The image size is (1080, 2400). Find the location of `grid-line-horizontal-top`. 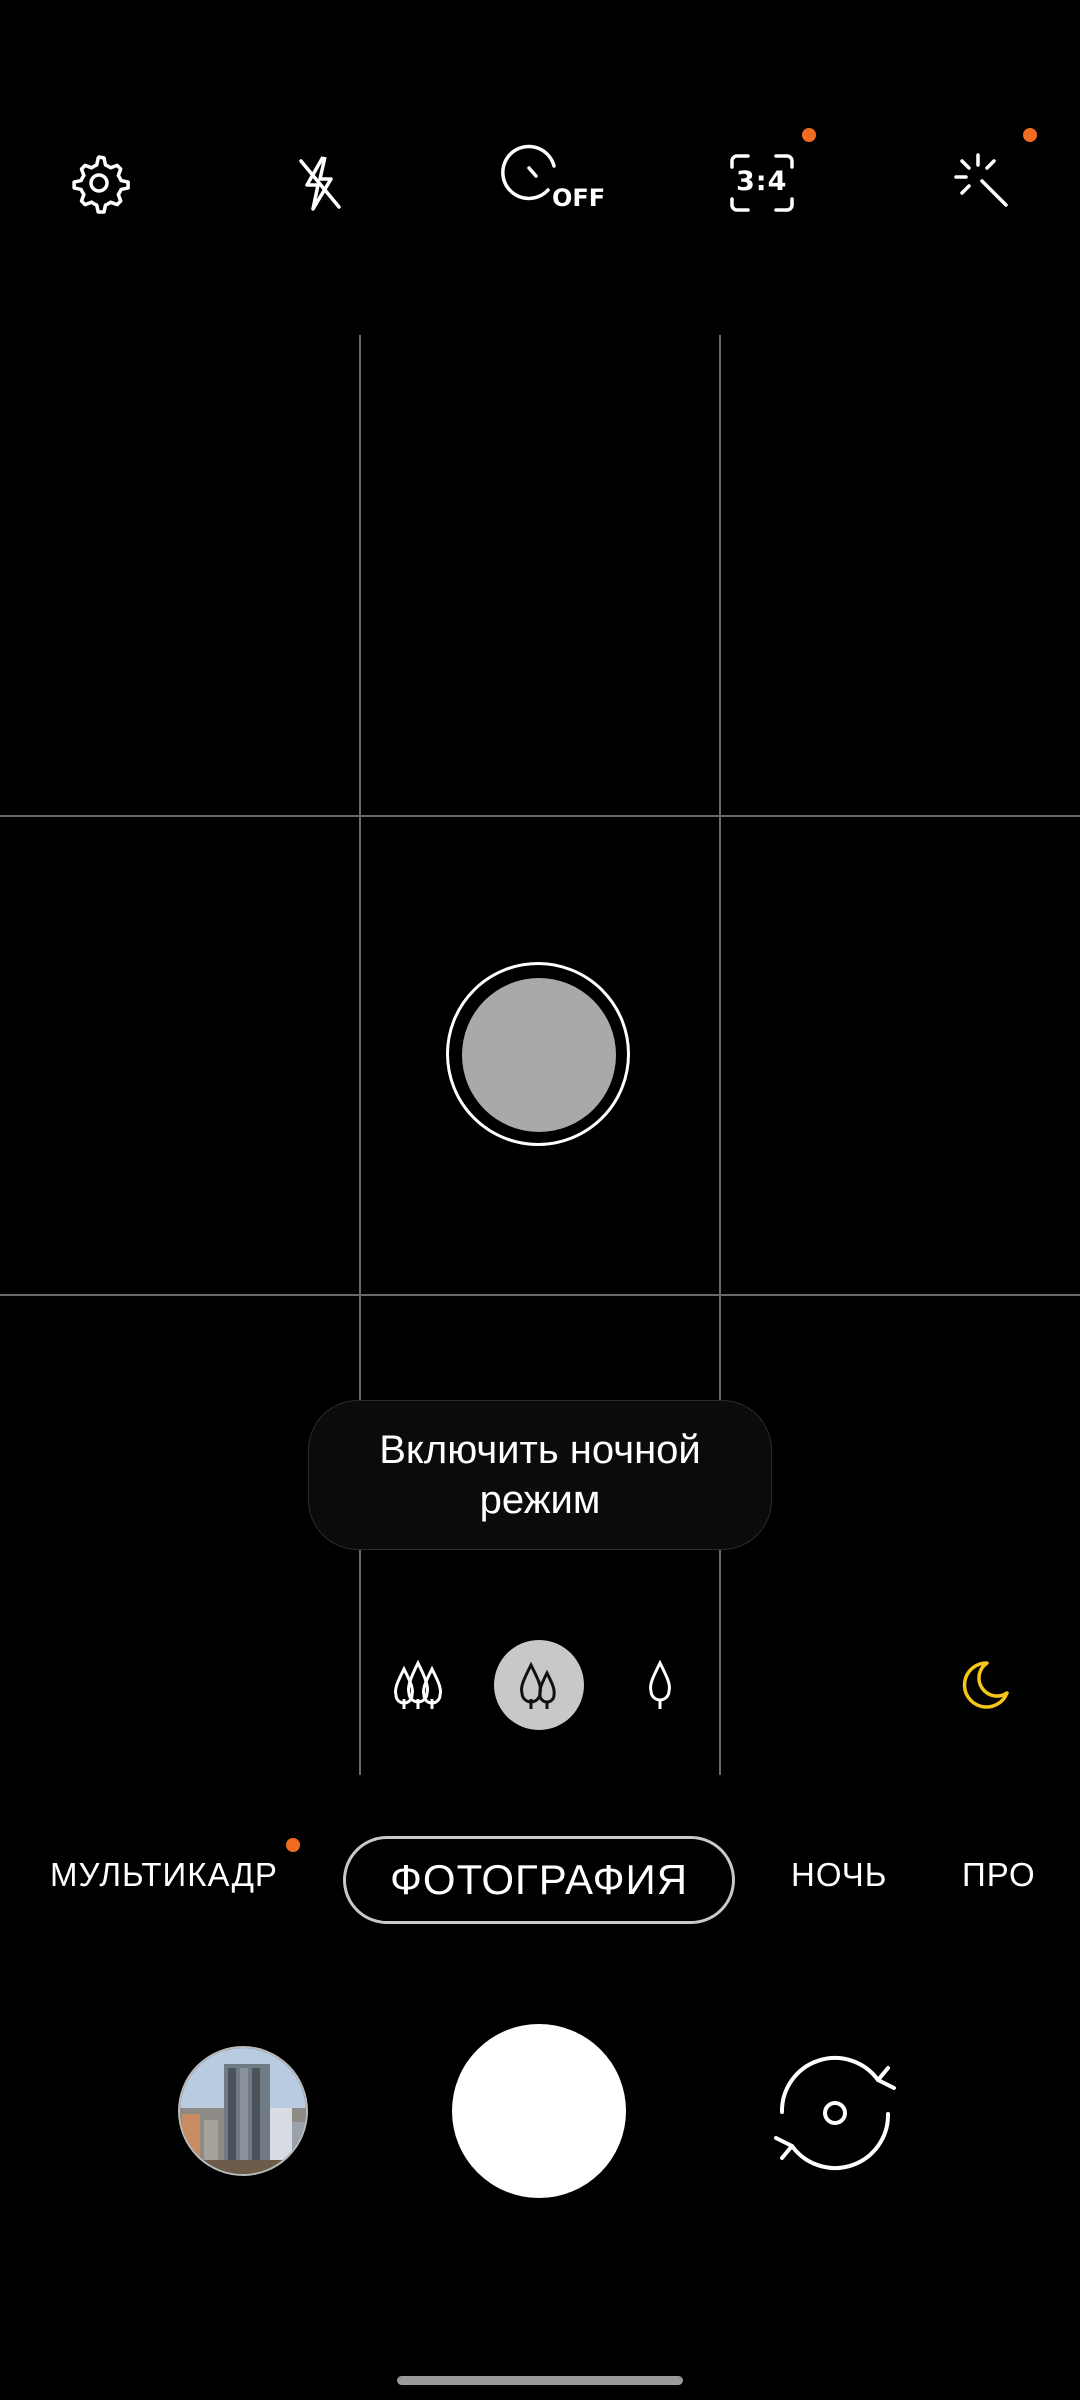

grid-line-horizontal-top is located at coordinates (540, 816).